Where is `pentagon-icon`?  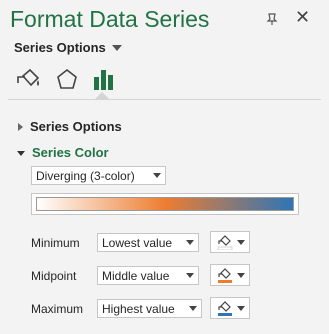 pentagon-icon is located at coordinates (67, 78).